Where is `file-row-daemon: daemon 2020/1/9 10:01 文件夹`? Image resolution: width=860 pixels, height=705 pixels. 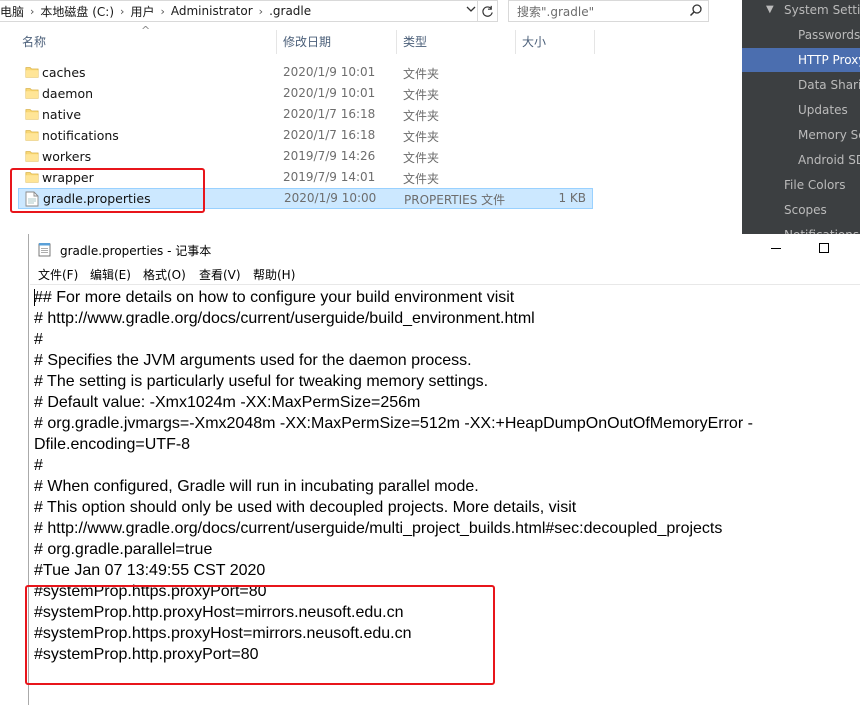
file-row-daemon: daemon 2020/1/9 10:01 文件夹 is located at coordinates (305, 93).